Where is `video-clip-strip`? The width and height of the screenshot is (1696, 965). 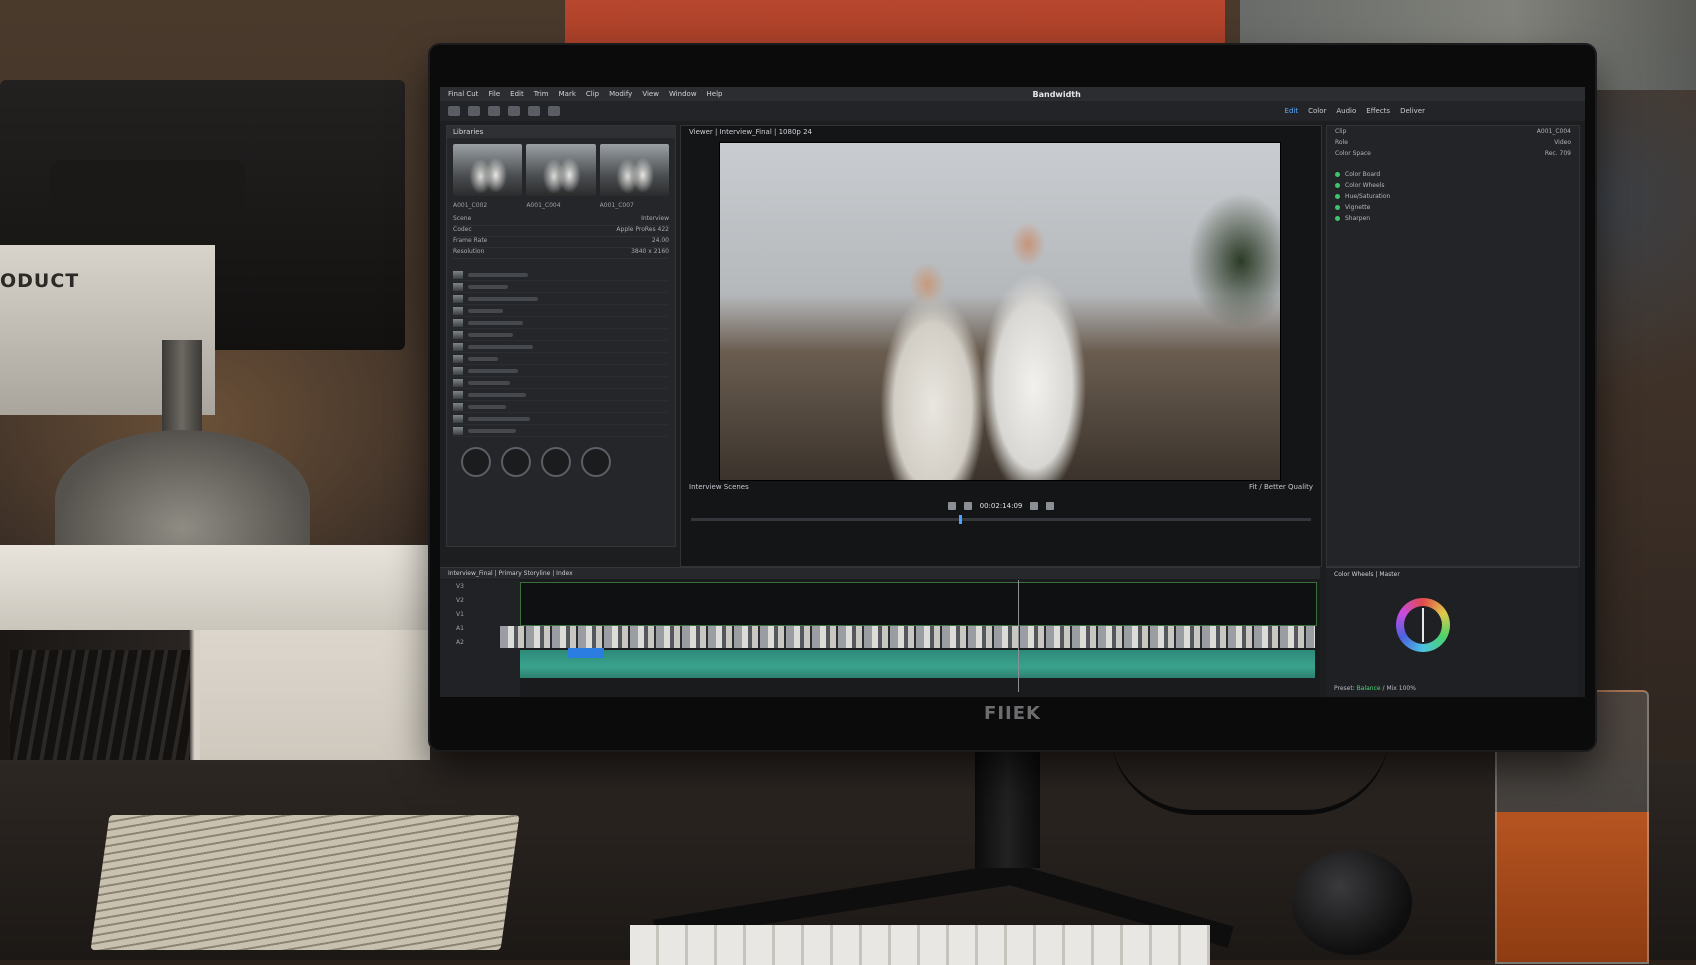
video-clip-strip is located at coordinates (907, 637).